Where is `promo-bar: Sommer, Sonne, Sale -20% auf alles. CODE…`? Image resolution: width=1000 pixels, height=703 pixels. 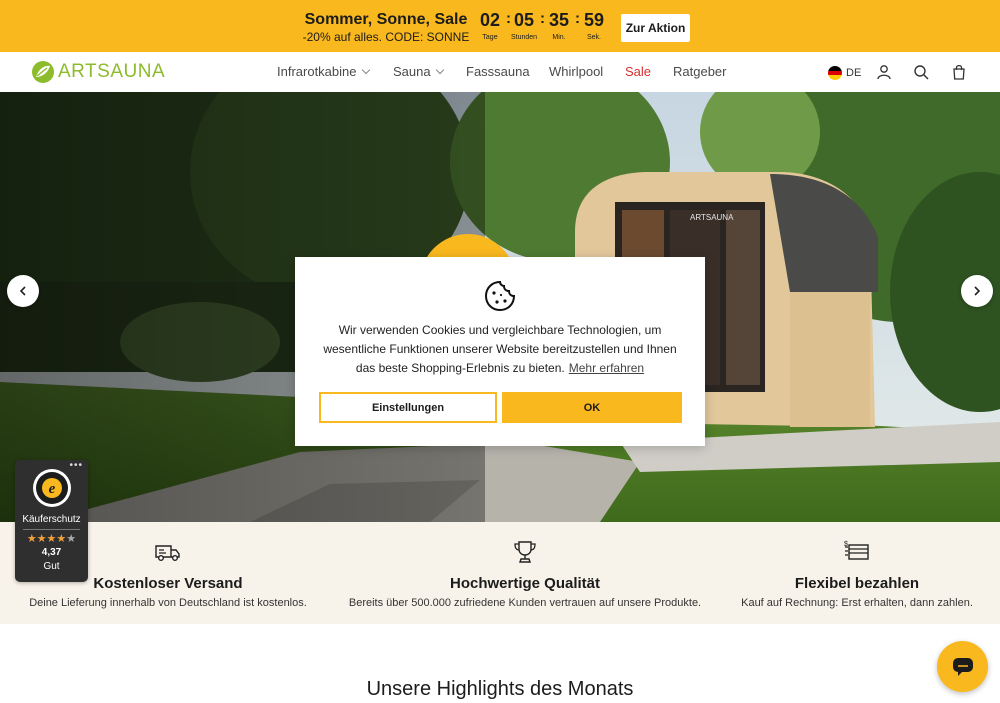 promo-bar: Sommer, Sonne, Sale -20% auf alles. CODE… is located at coordinates (500, 26).